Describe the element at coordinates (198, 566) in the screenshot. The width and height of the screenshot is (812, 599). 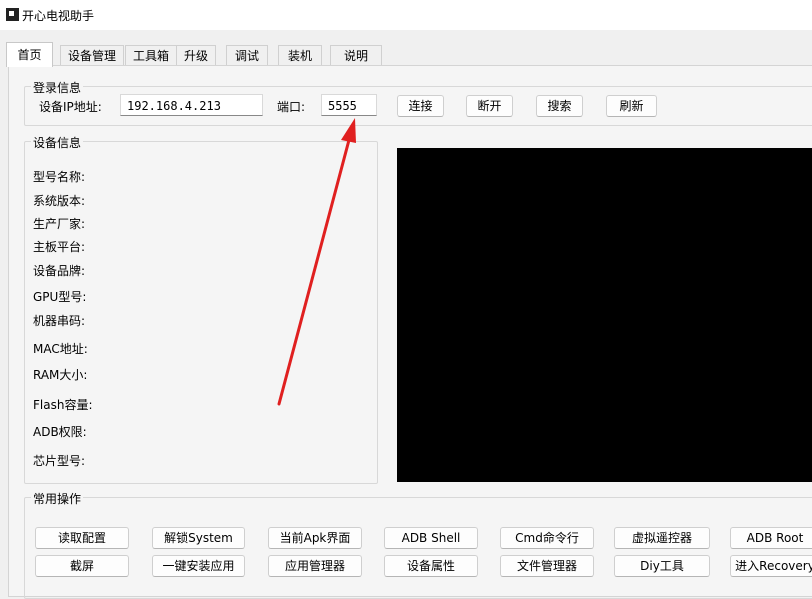
I see `one-click-install-button: 一键安装应用` at that location.